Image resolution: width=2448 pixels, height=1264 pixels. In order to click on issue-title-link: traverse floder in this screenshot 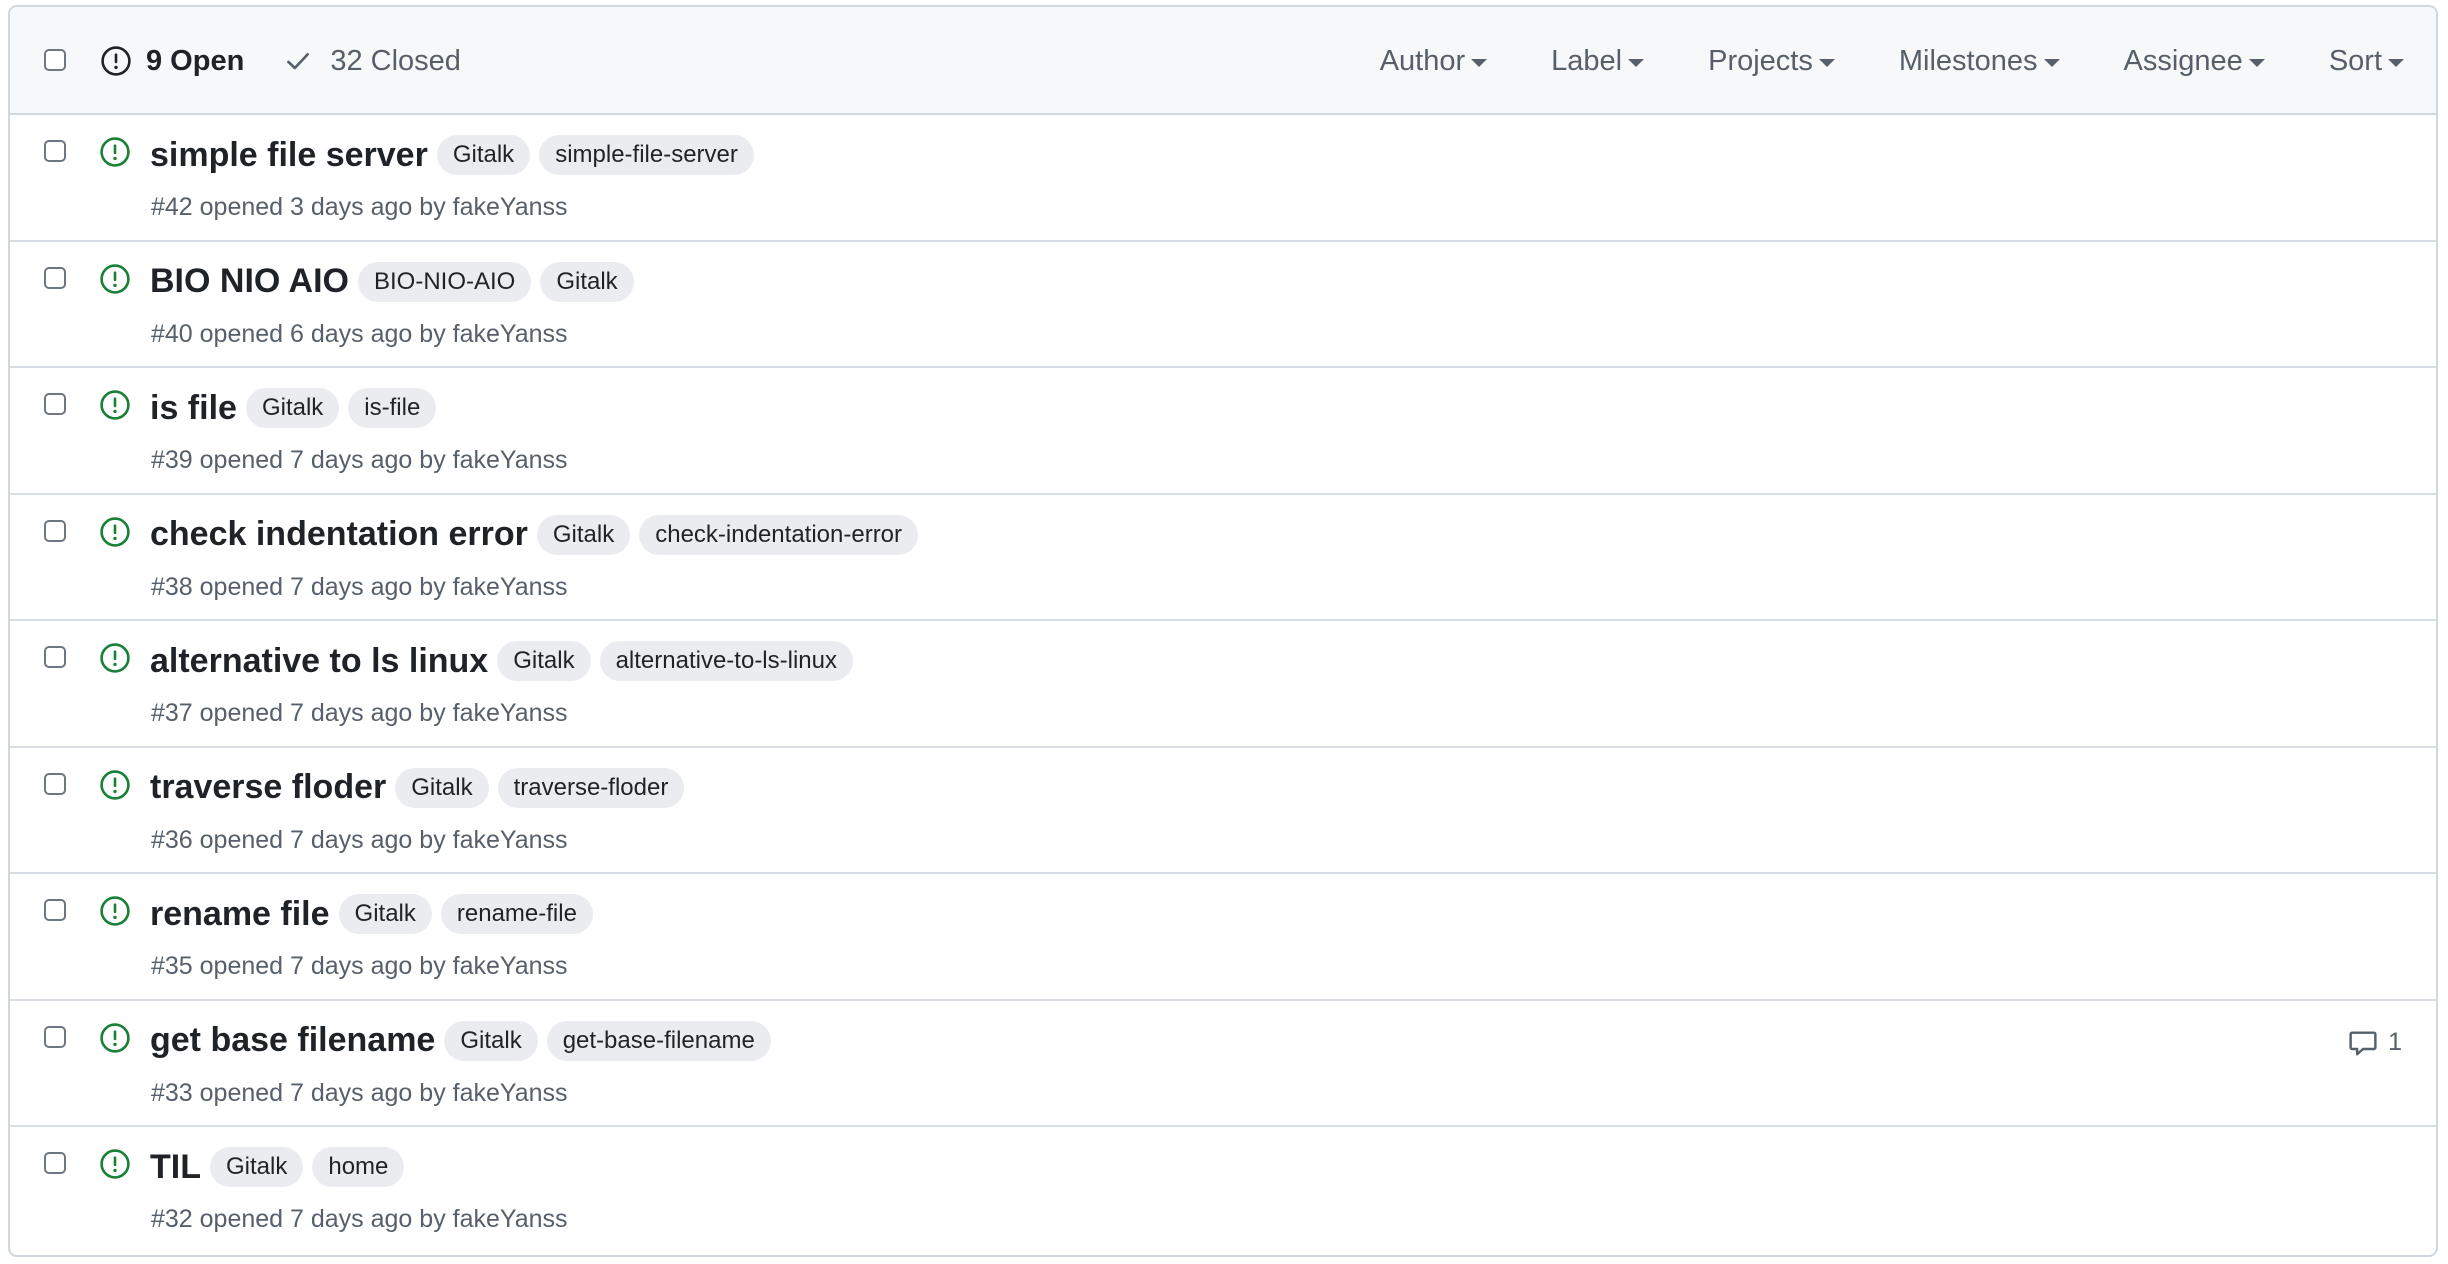, I will do `click(268, 787)`.